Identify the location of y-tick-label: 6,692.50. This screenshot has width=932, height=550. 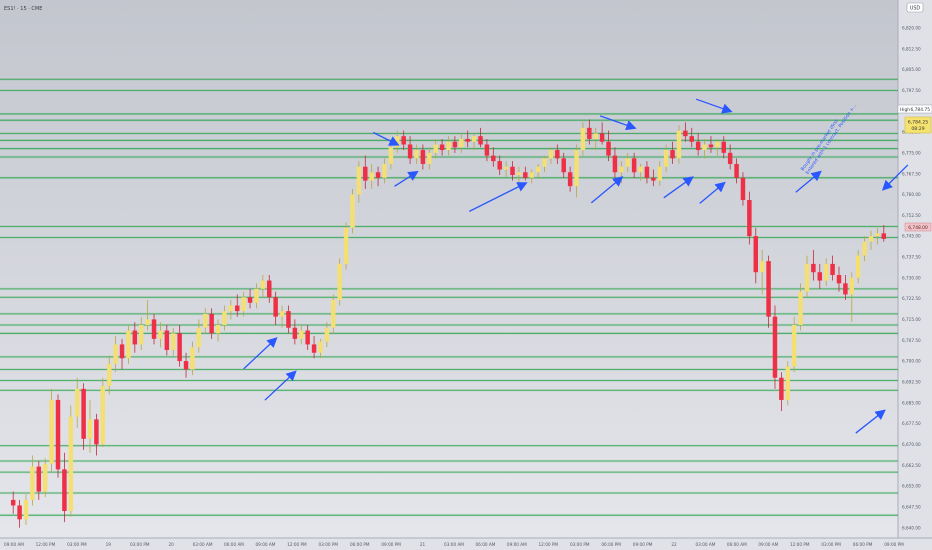
(911, 381).